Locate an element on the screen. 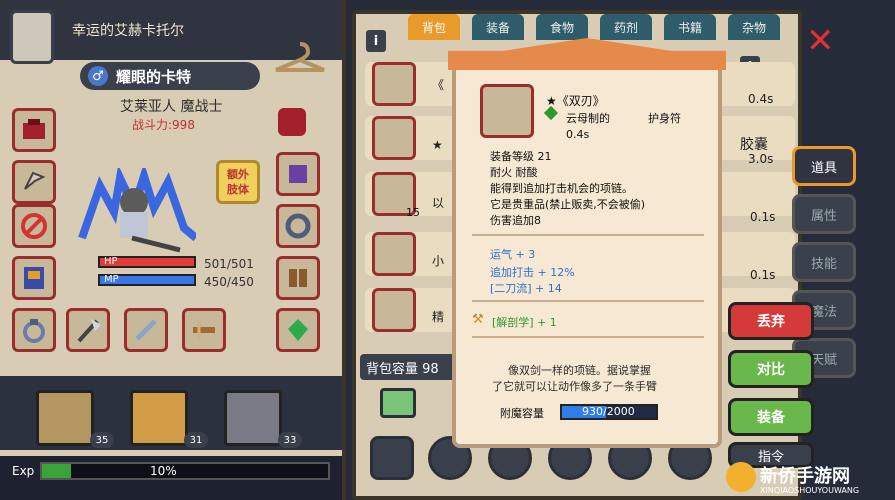  item-traits: 耐火 耐酸 is located at coordinates (514, 172).